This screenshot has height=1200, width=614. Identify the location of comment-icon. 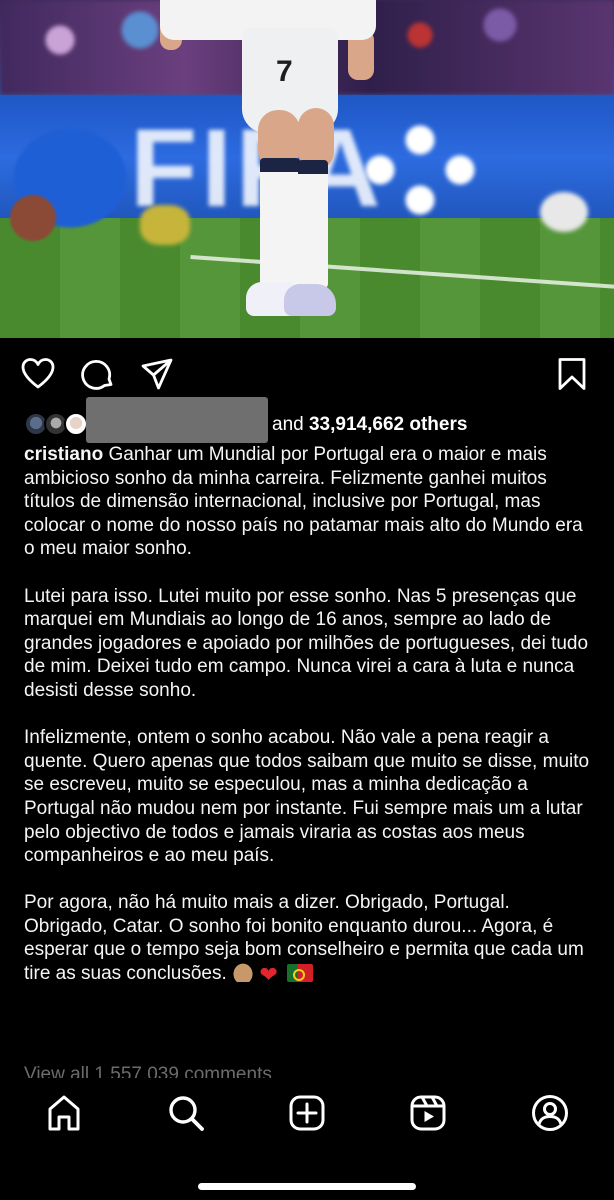
(98, 374).